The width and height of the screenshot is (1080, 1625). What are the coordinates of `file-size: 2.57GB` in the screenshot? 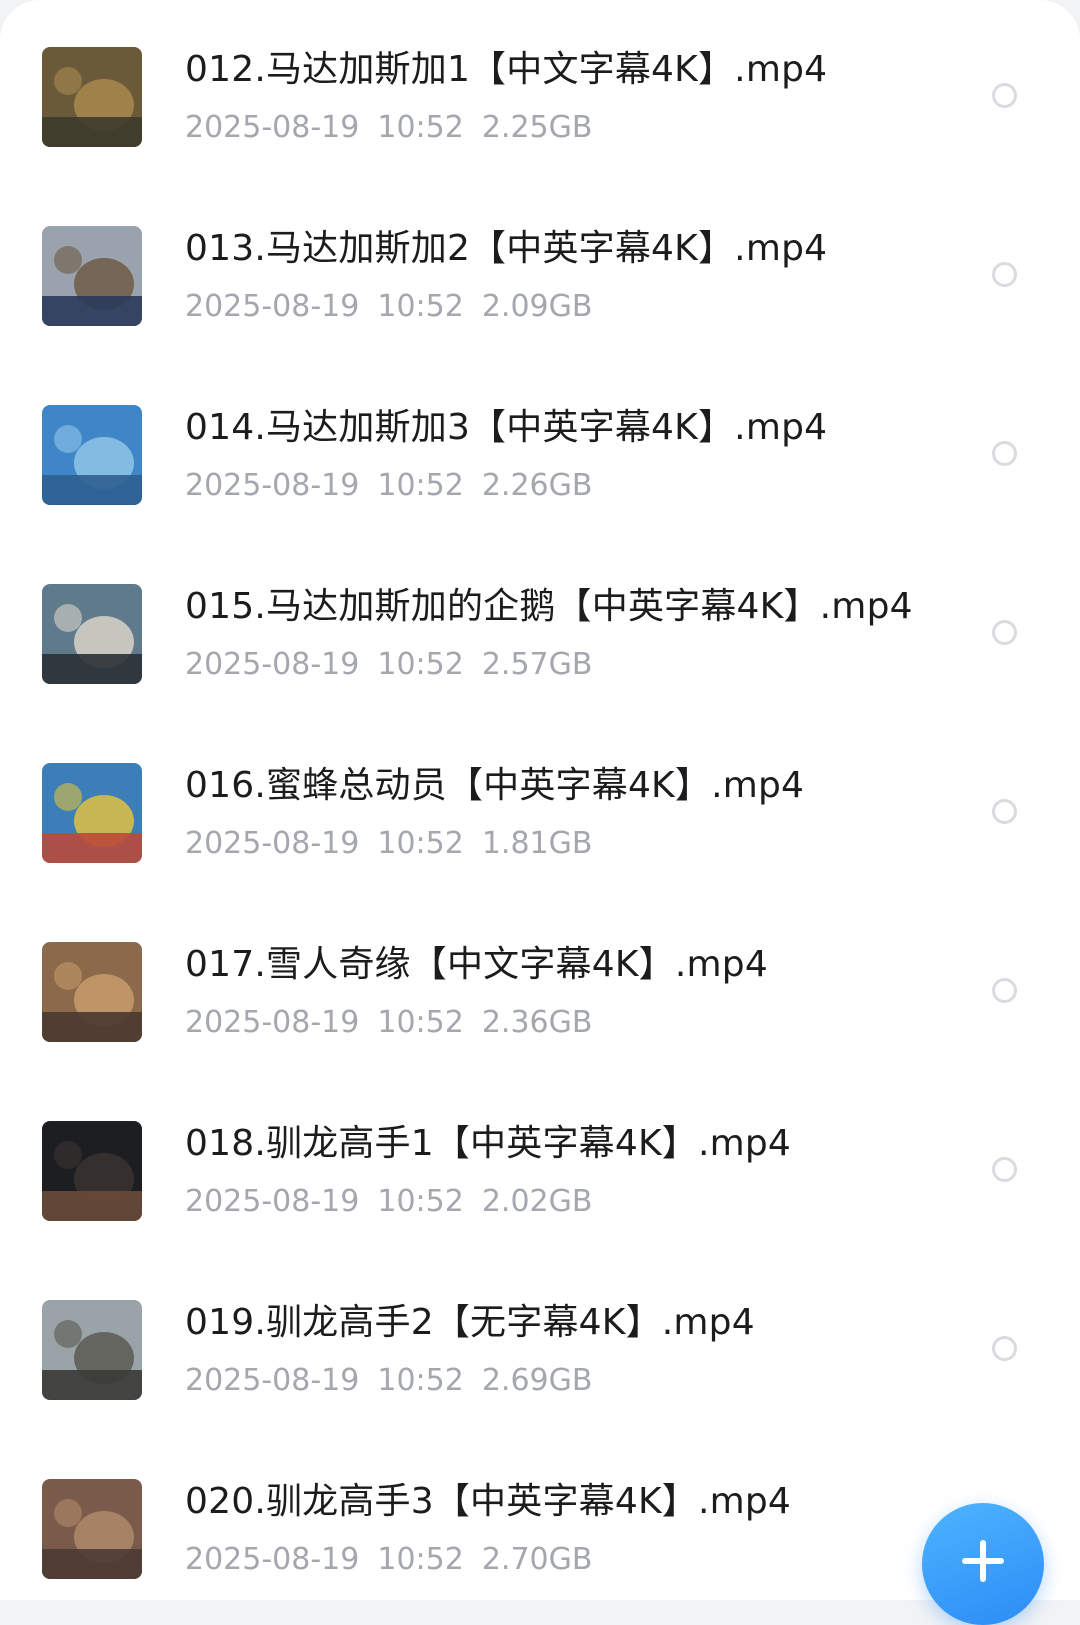 It's located at (537, 664).